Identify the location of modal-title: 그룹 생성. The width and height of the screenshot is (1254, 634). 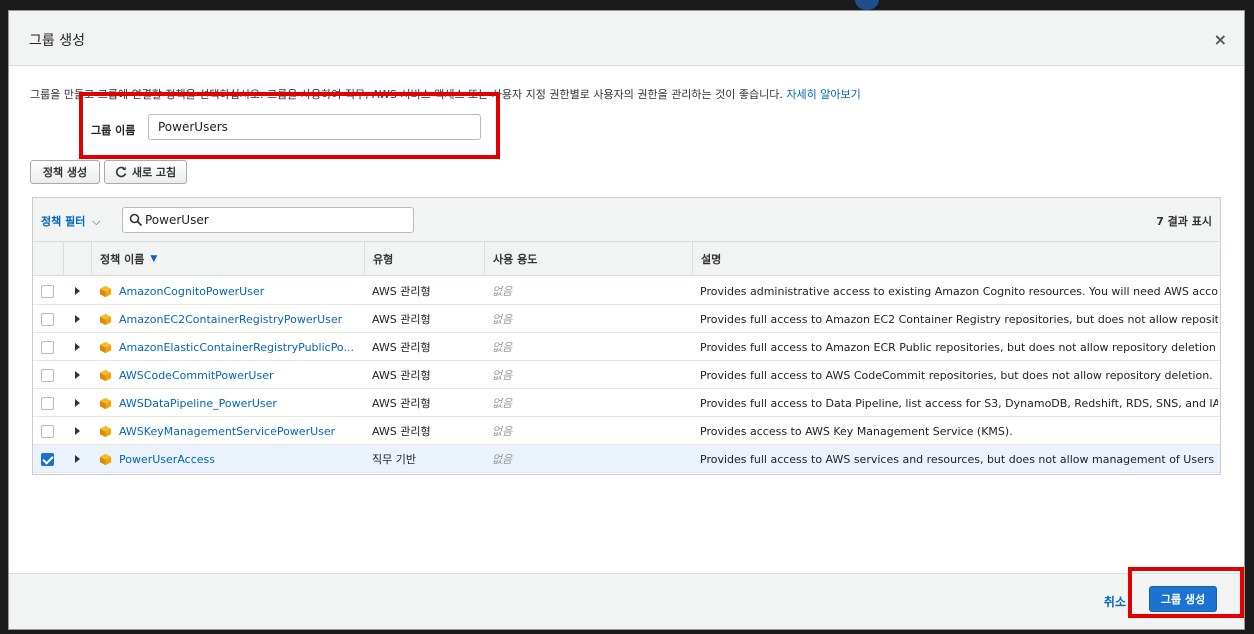
(57, 41).